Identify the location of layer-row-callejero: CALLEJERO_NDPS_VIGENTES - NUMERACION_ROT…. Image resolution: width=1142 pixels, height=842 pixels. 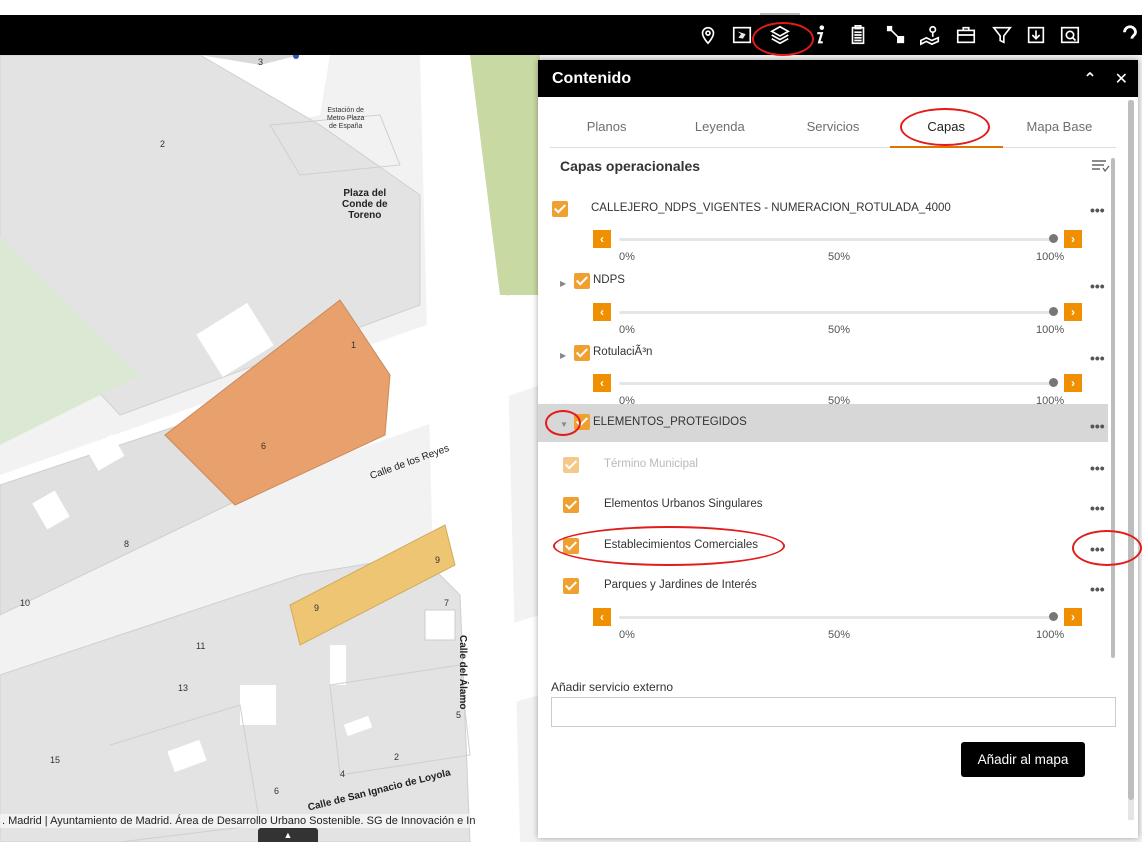
(823, 211).